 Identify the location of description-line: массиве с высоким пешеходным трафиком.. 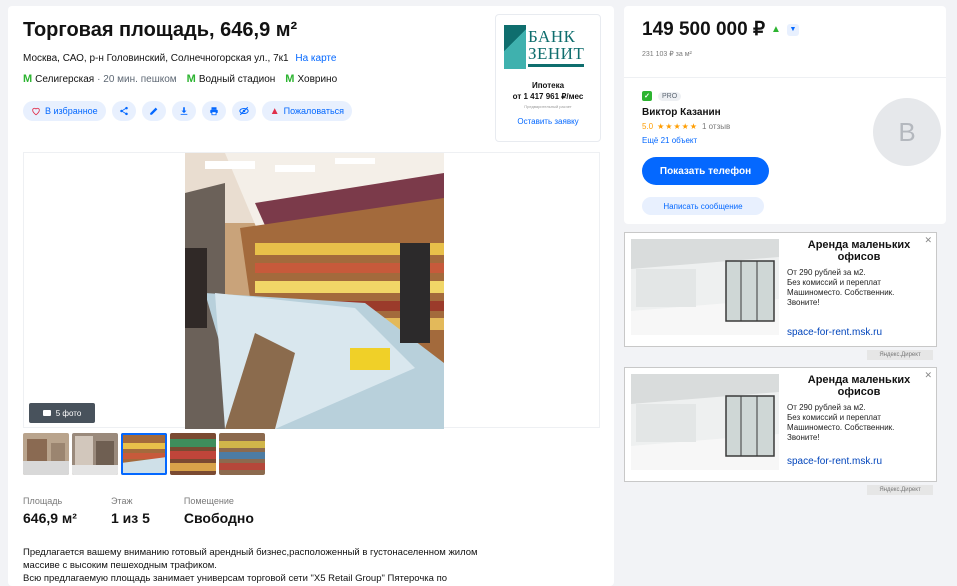
(120, 565).